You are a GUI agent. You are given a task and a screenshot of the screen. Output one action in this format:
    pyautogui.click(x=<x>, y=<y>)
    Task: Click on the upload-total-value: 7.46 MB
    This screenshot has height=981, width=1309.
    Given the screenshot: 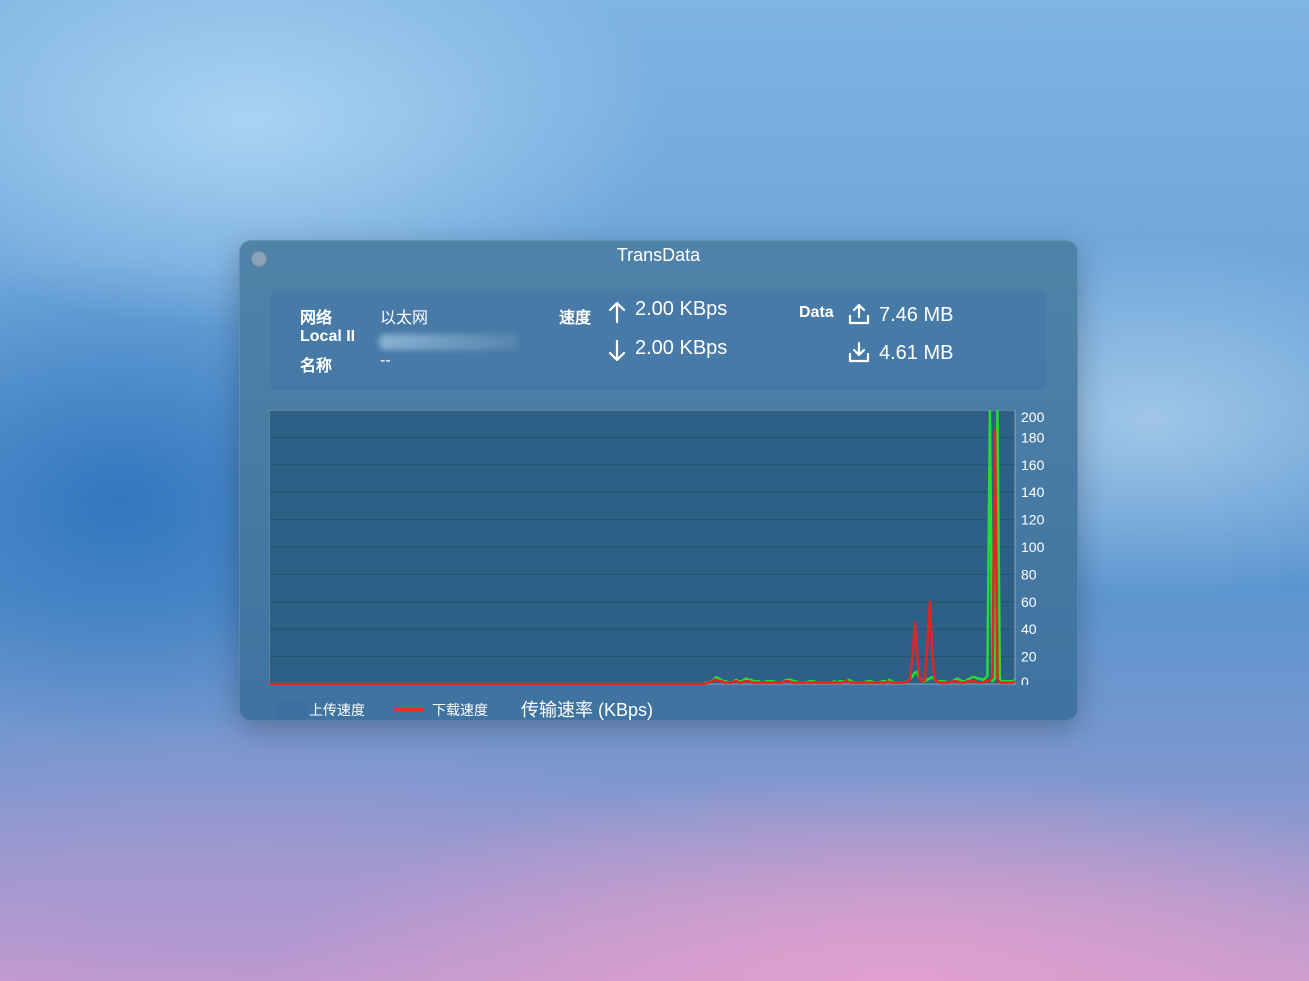 What is the action you would take?
    pyautogui.click(x=916, y=315)
    